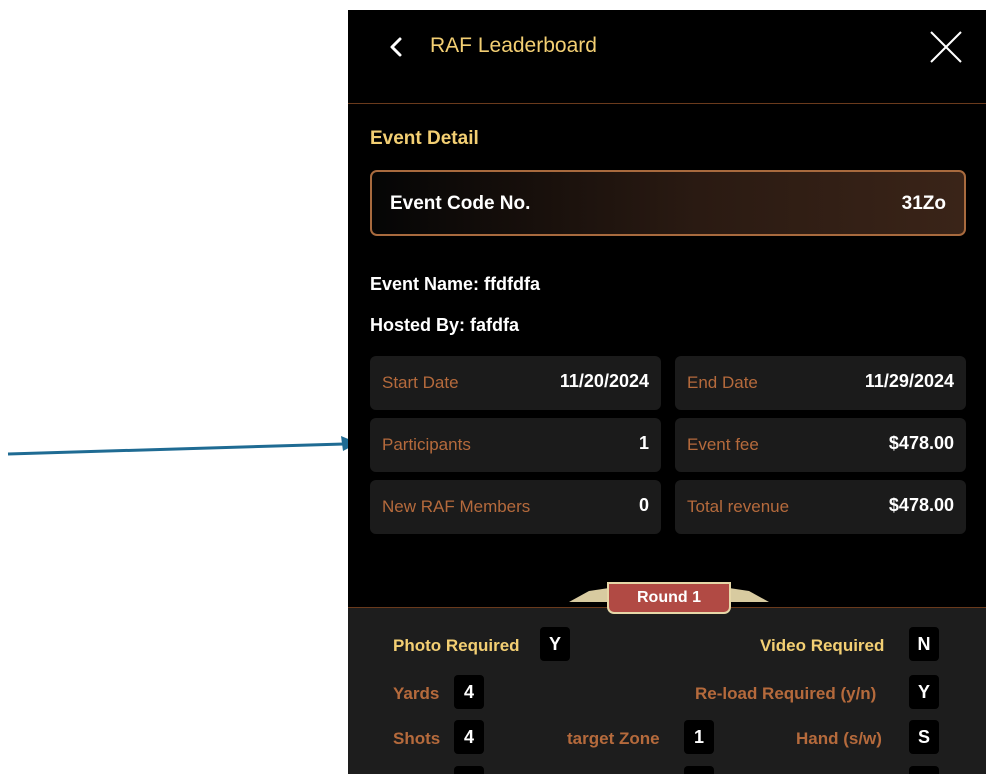 Image resolution: width=986 pixels, height=774 pixels. I want to click on stat-label: Participants, so click(426, 444).